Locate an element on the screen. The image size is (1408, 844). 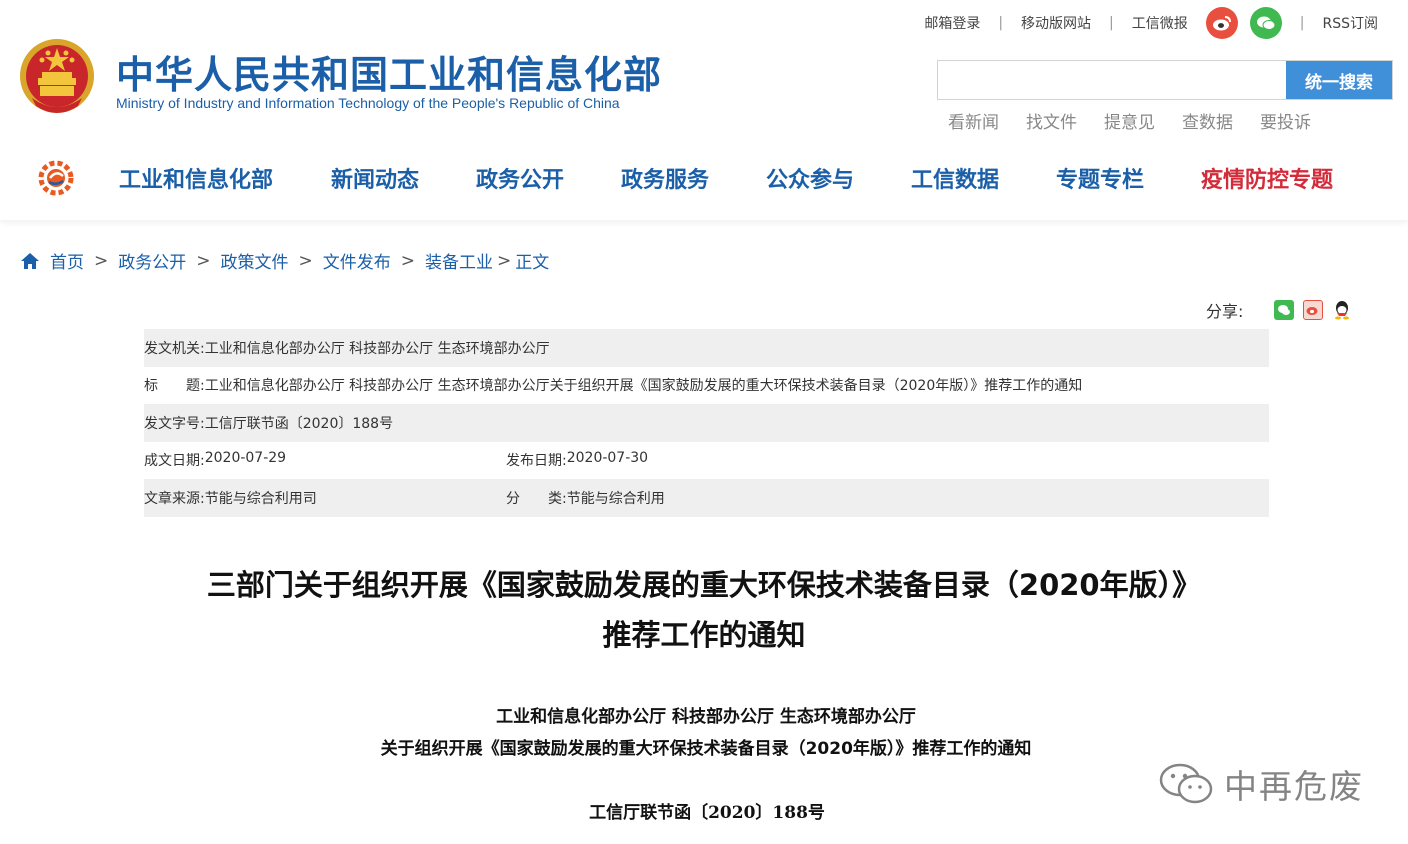
meta-cell-category: 分 类: 节能与综合利用 is located at coordinates (585, 498).